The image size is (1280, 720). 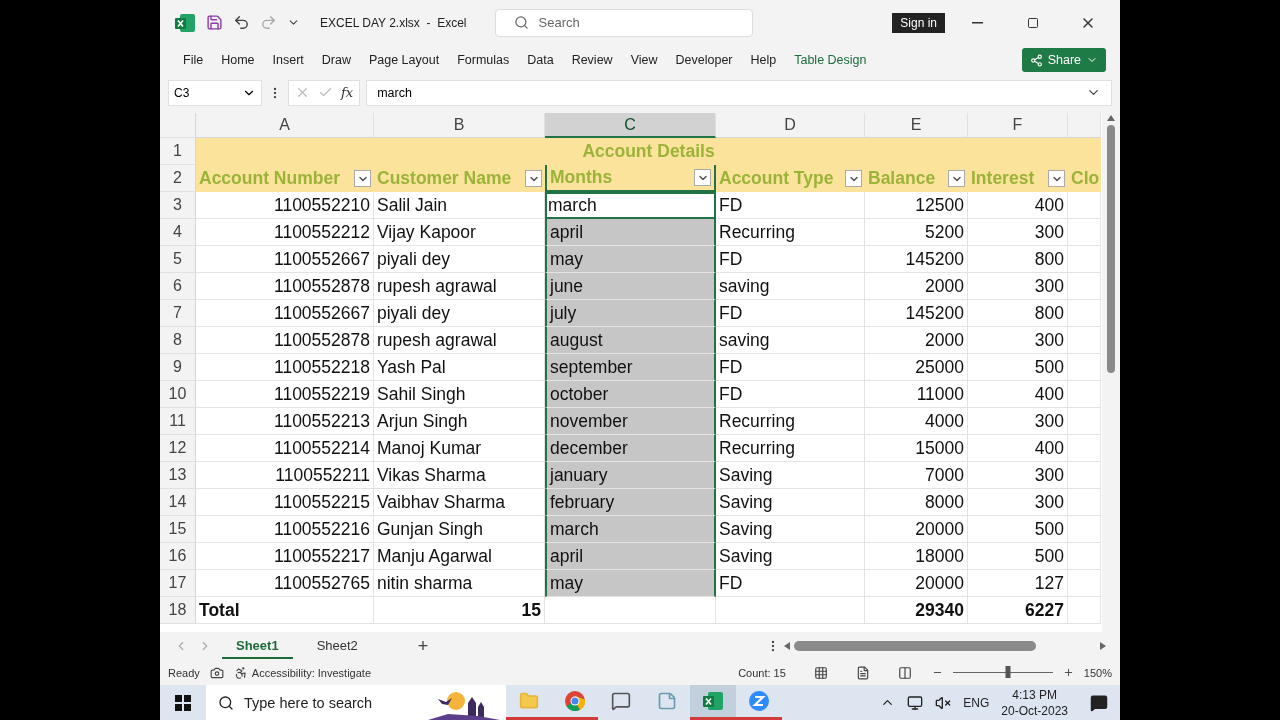 I want to click on column-header: D, so click(x=790, y=125).